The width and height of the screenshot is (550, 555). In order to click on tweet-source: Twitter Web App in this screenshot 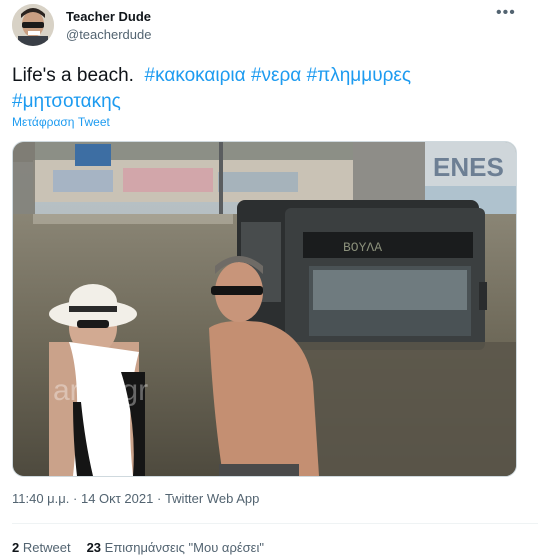, I will do `click(212, 498)`.